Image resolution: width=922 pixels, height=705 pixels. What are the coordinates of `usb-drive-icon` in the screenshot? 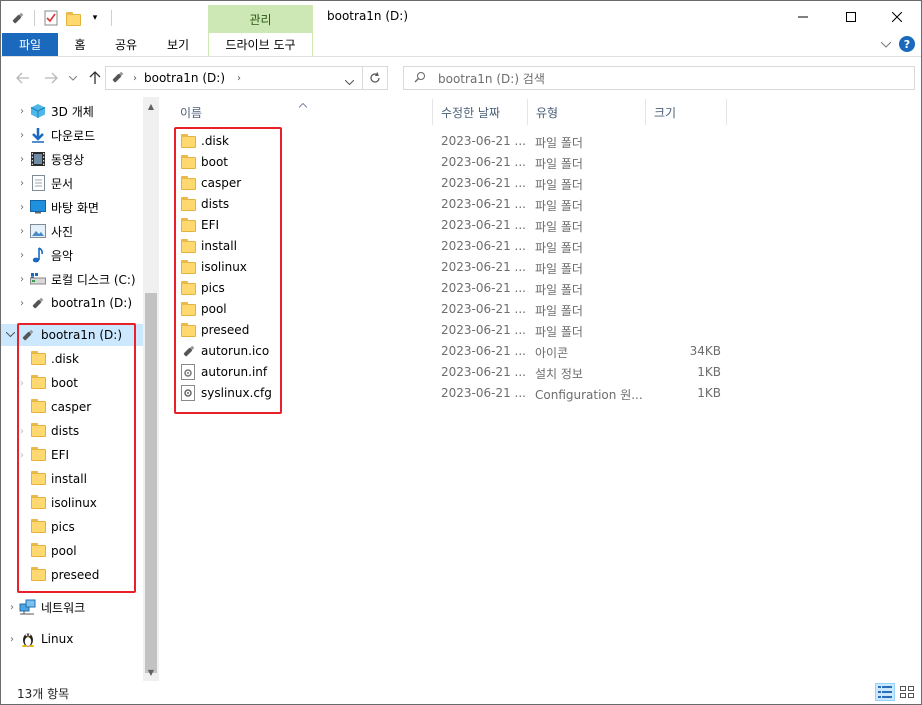 It's located at (18, 18).